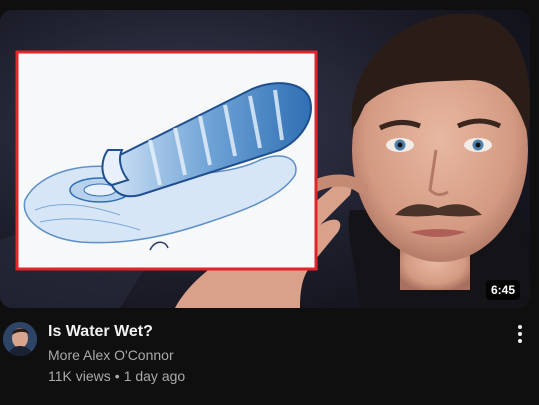  What do you see at coordinates (502, 290) in the screenshot?
I see `duration-badge: 6:45` at bounding box center [502, 290].